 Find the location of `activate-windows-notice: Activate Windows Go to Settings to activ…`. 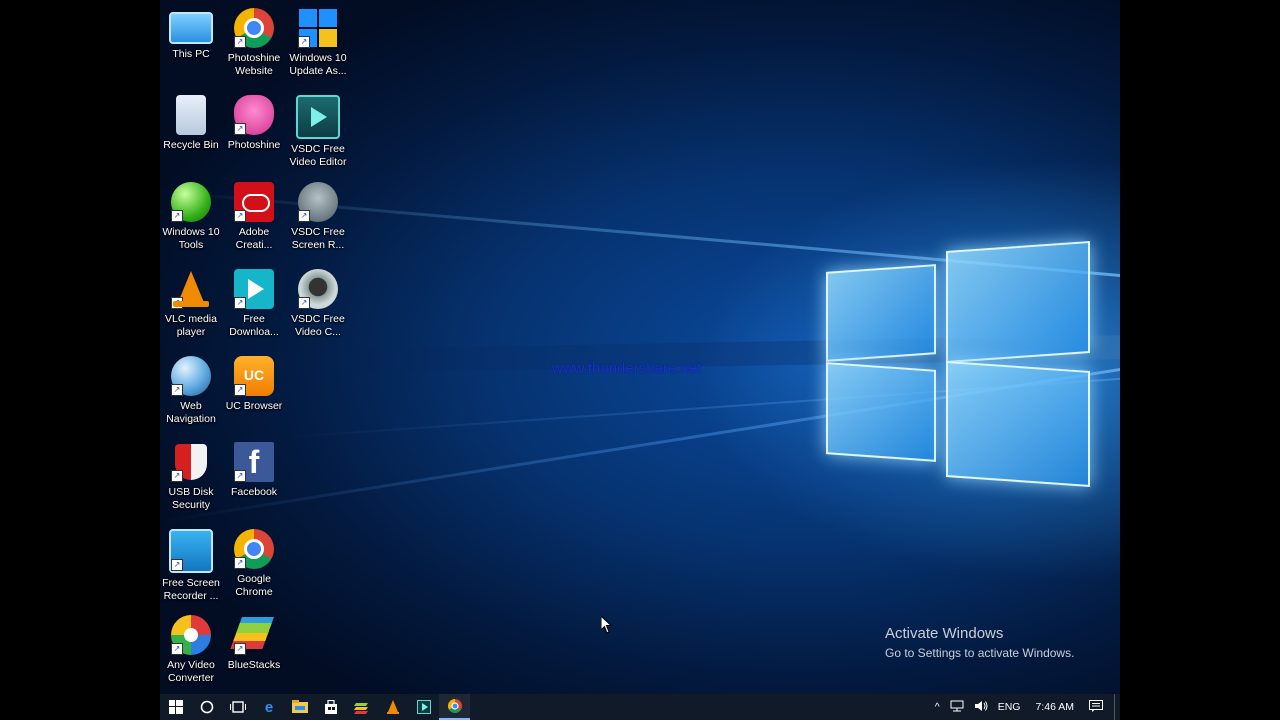

activate-windows-notice: Activate Windows Go to Settings to activ… is located at coordinates (979, 642).